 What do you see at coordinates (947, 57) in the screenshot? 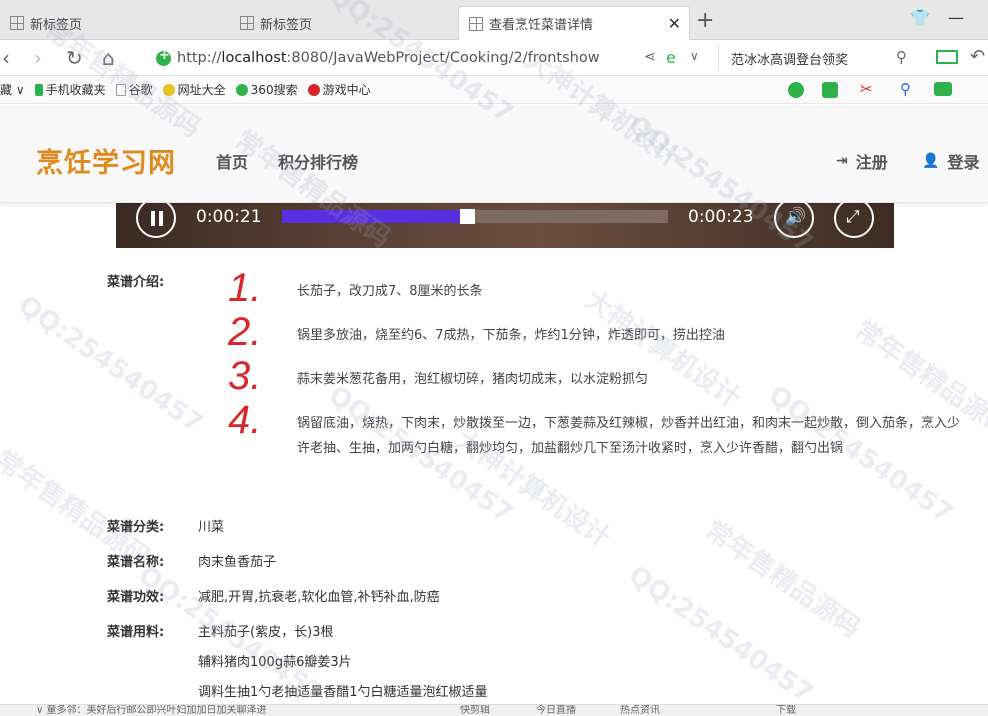
I see `battery-icon` at bounding box center [947, 57].